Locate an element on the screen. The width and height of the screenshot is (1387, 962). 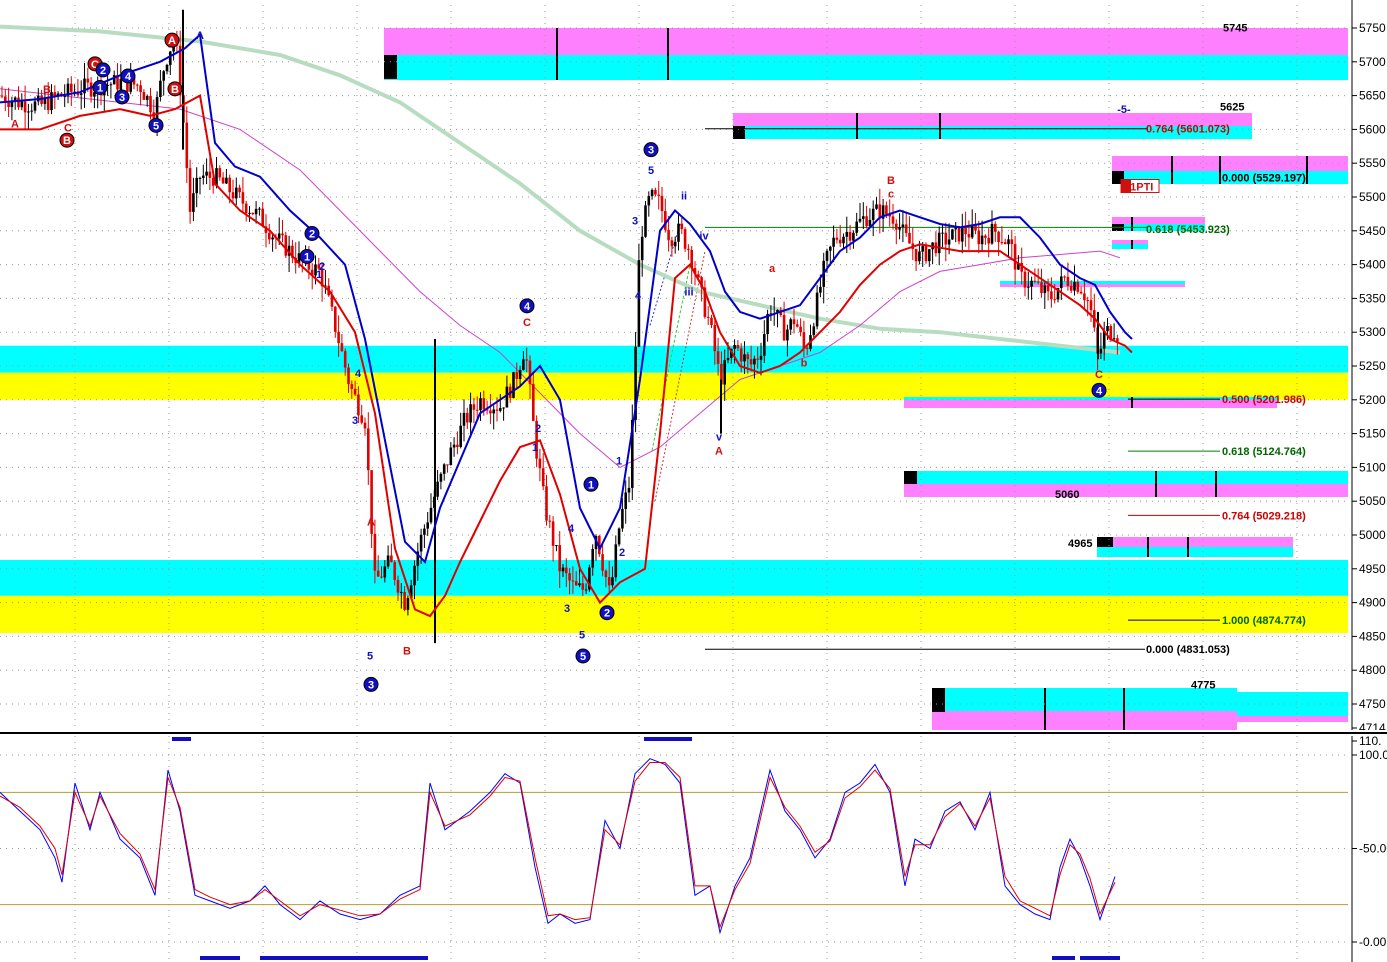
wave-circle-text: B is located at coordinates (175, 90).